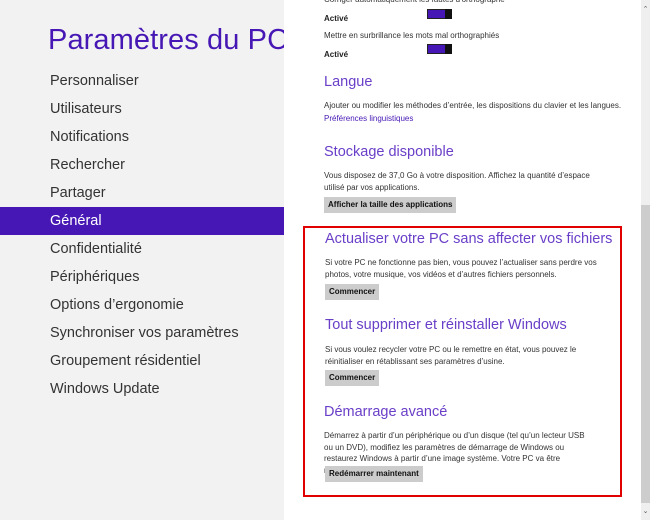  I want to click on language-preferences-link: Préférences linguistiques, so click(368, 118).